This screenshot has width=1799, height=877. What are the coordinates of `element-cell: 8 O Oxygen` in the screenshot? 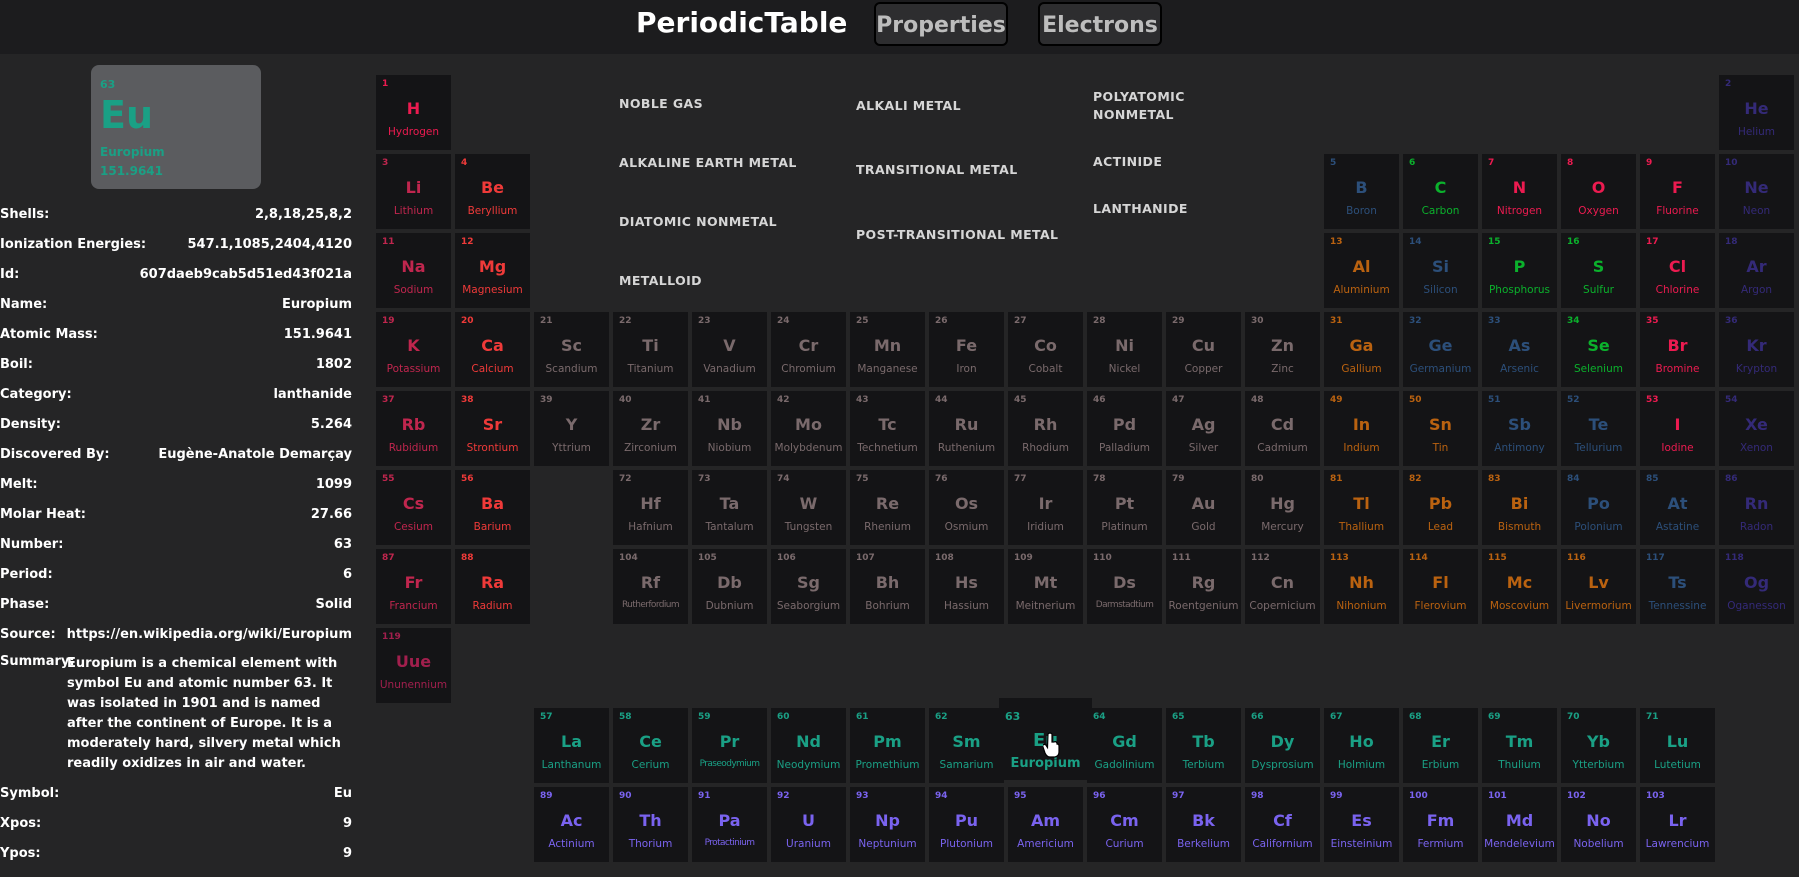 It's located at (1598, 191).